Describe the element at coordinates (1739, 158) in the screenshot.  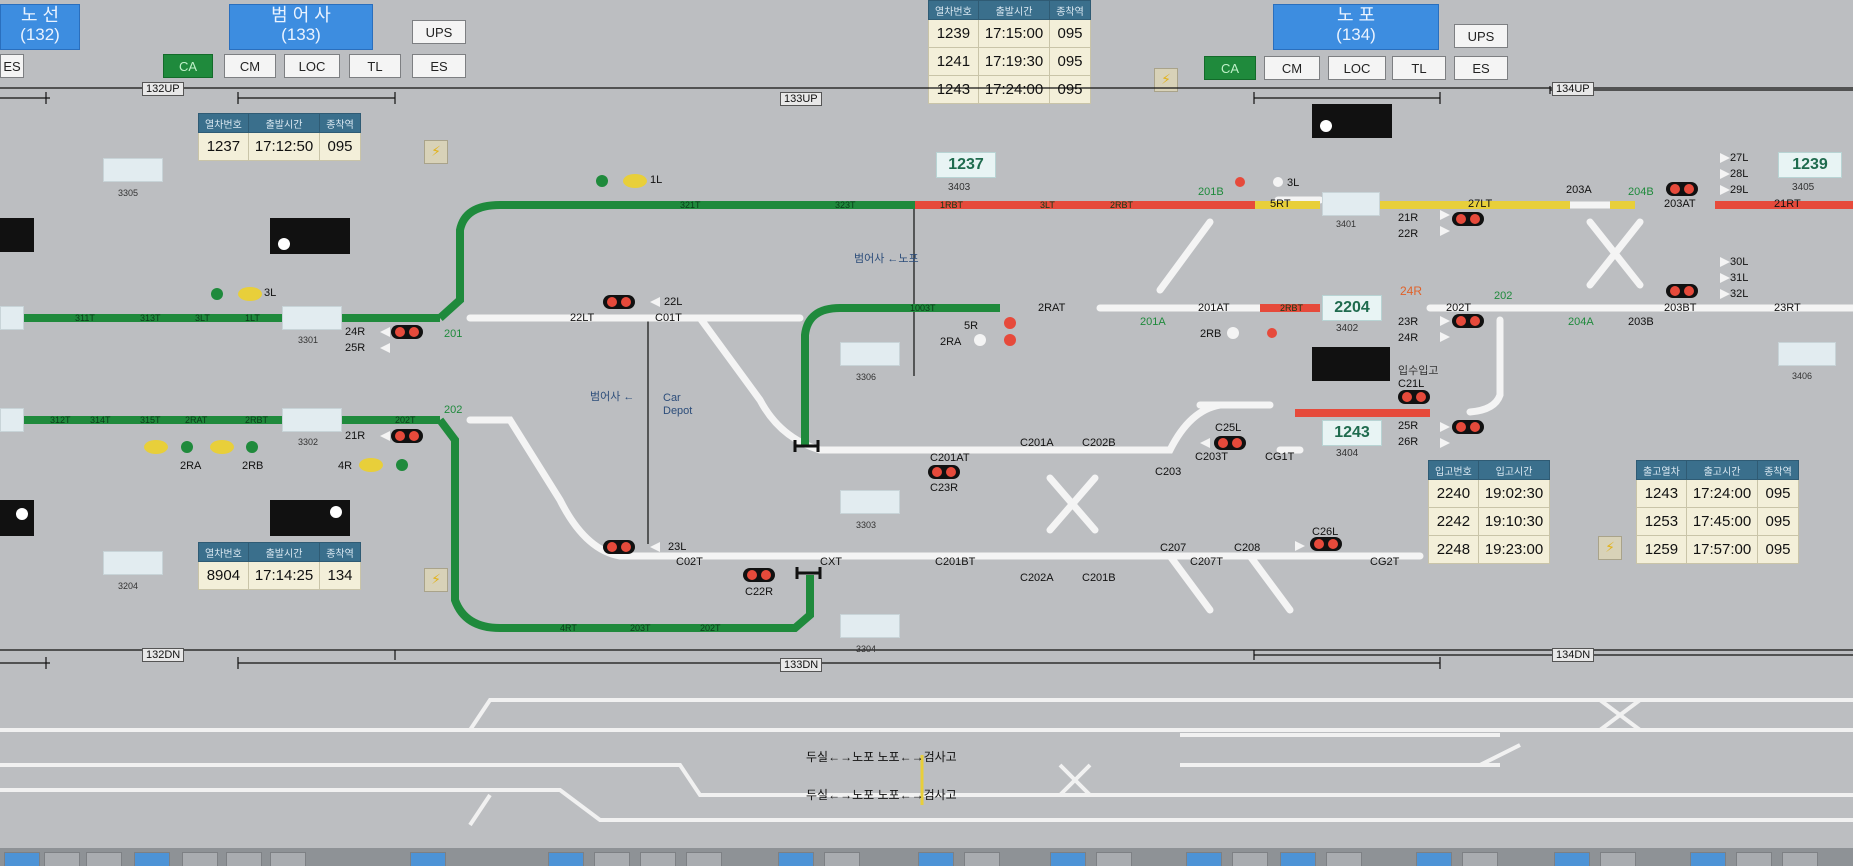
I see `signal-label: 27L` at that location.